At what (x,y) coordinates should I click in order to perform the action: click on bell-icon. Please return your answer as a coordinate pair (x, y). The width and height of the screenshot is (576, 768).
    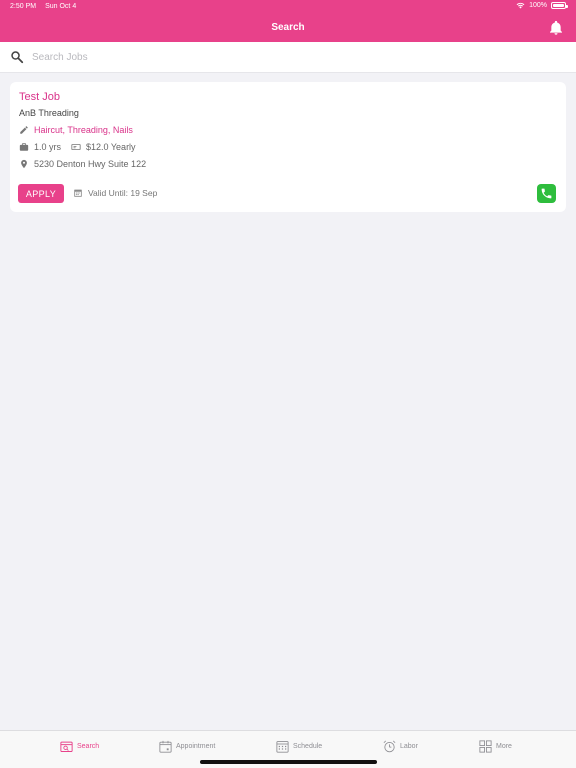
    Looking at the image, I should click on (556, 27).